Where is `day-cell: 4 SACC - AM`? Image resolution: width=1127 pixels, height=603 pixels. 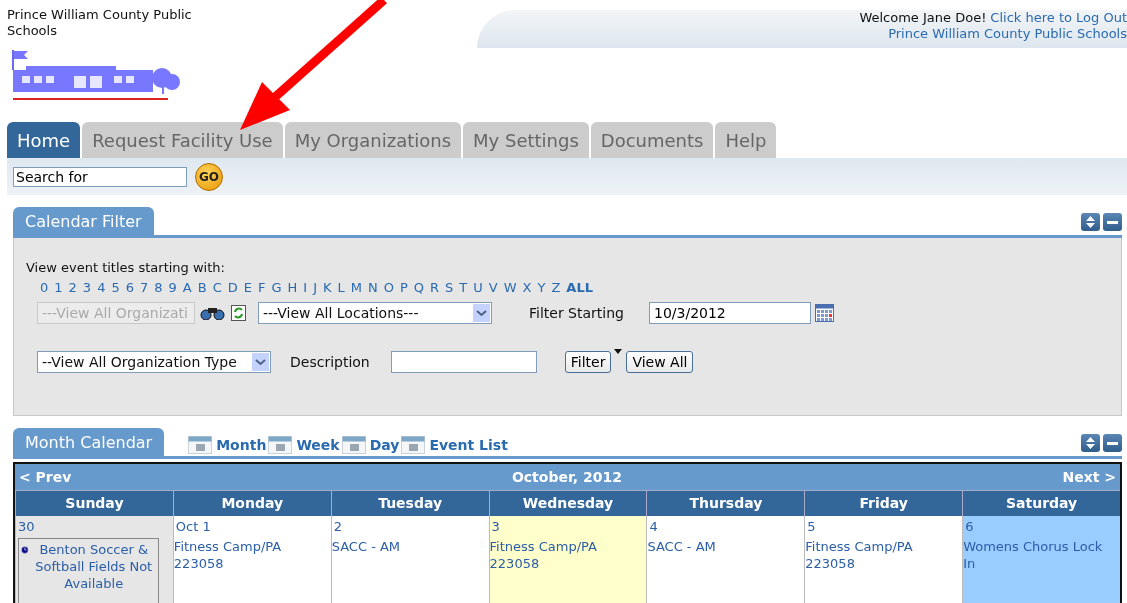
day-cell: 4 SACC - AM is located at coordinates (725, 559).